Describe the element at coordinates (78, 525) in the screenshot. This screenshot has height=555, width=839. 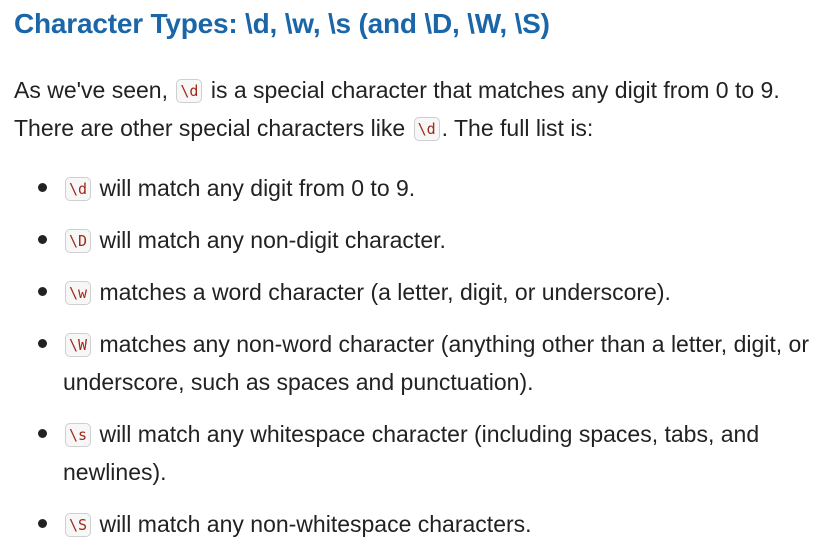
I see `inline-code: \S` at that location.